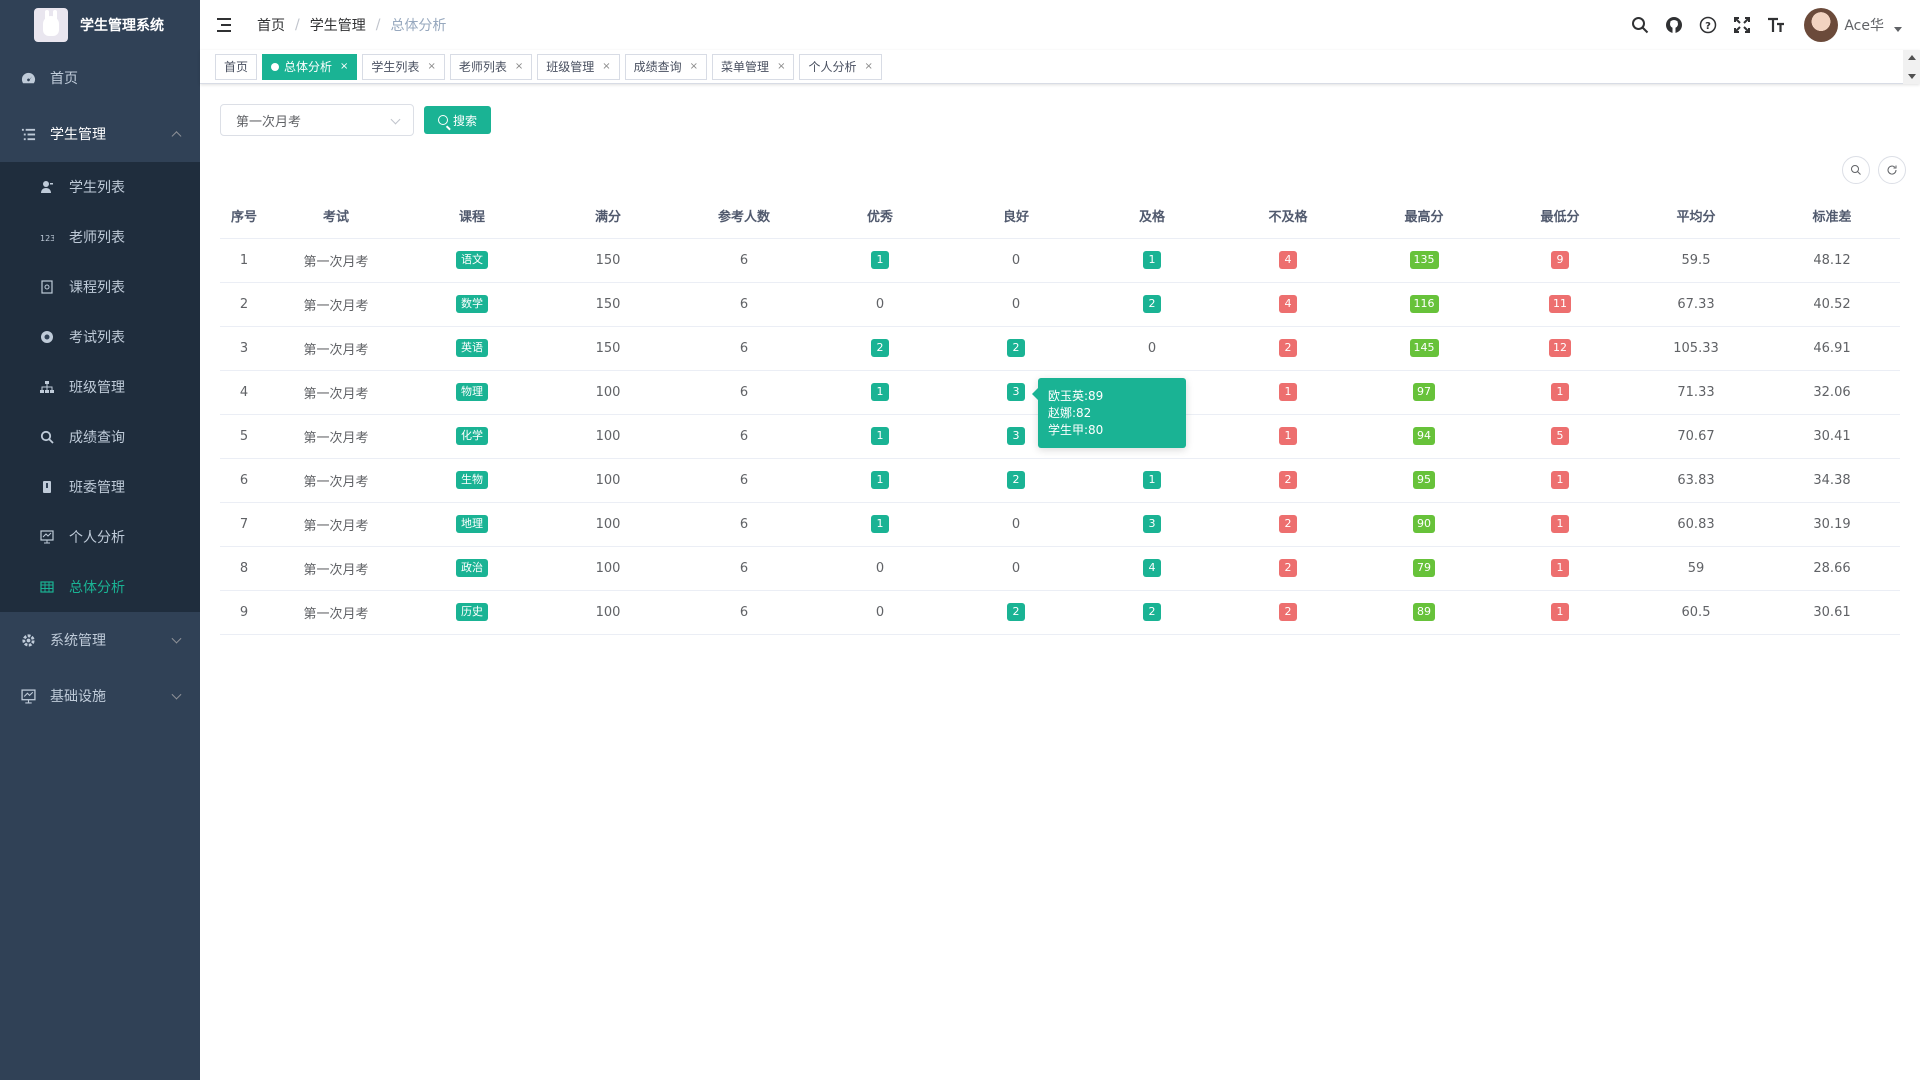 The image size is (1920, 1080). What do you see at coordinates (1821, 25) in the screenshot?
I see `avatar` at bounding box center [1821, 25].